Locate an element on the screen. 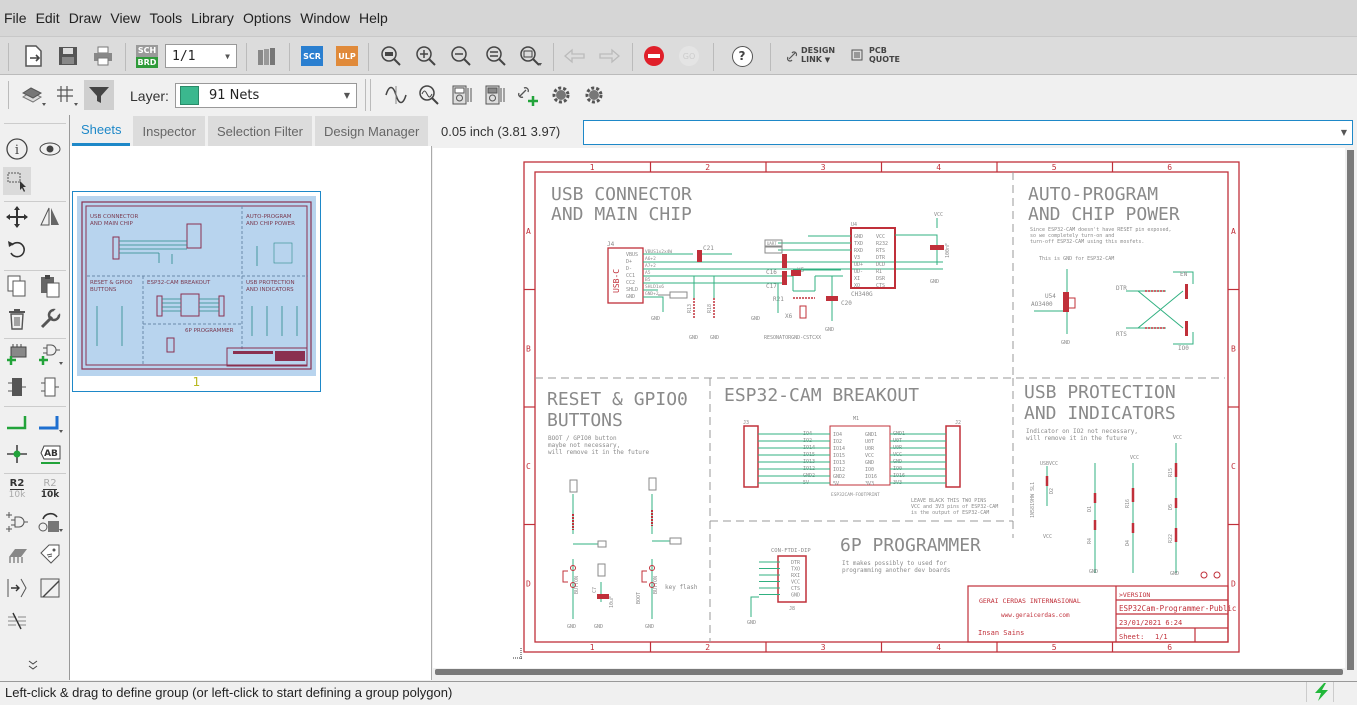 The image size is (1357, 705). menu-edit: Edit is located at coordinates (48, 18).